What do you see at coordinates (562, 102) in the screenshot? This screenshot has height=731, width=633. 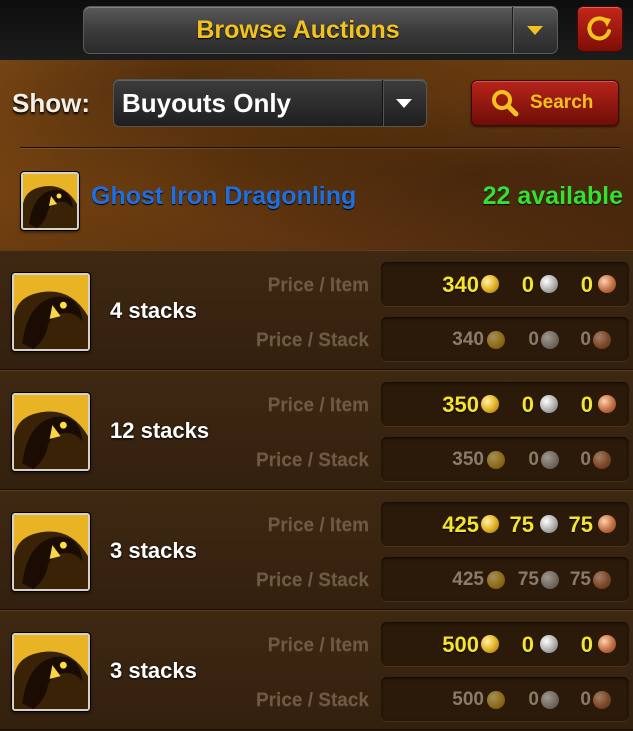 I see `search-label: Search` at bounding box center [562, 102].